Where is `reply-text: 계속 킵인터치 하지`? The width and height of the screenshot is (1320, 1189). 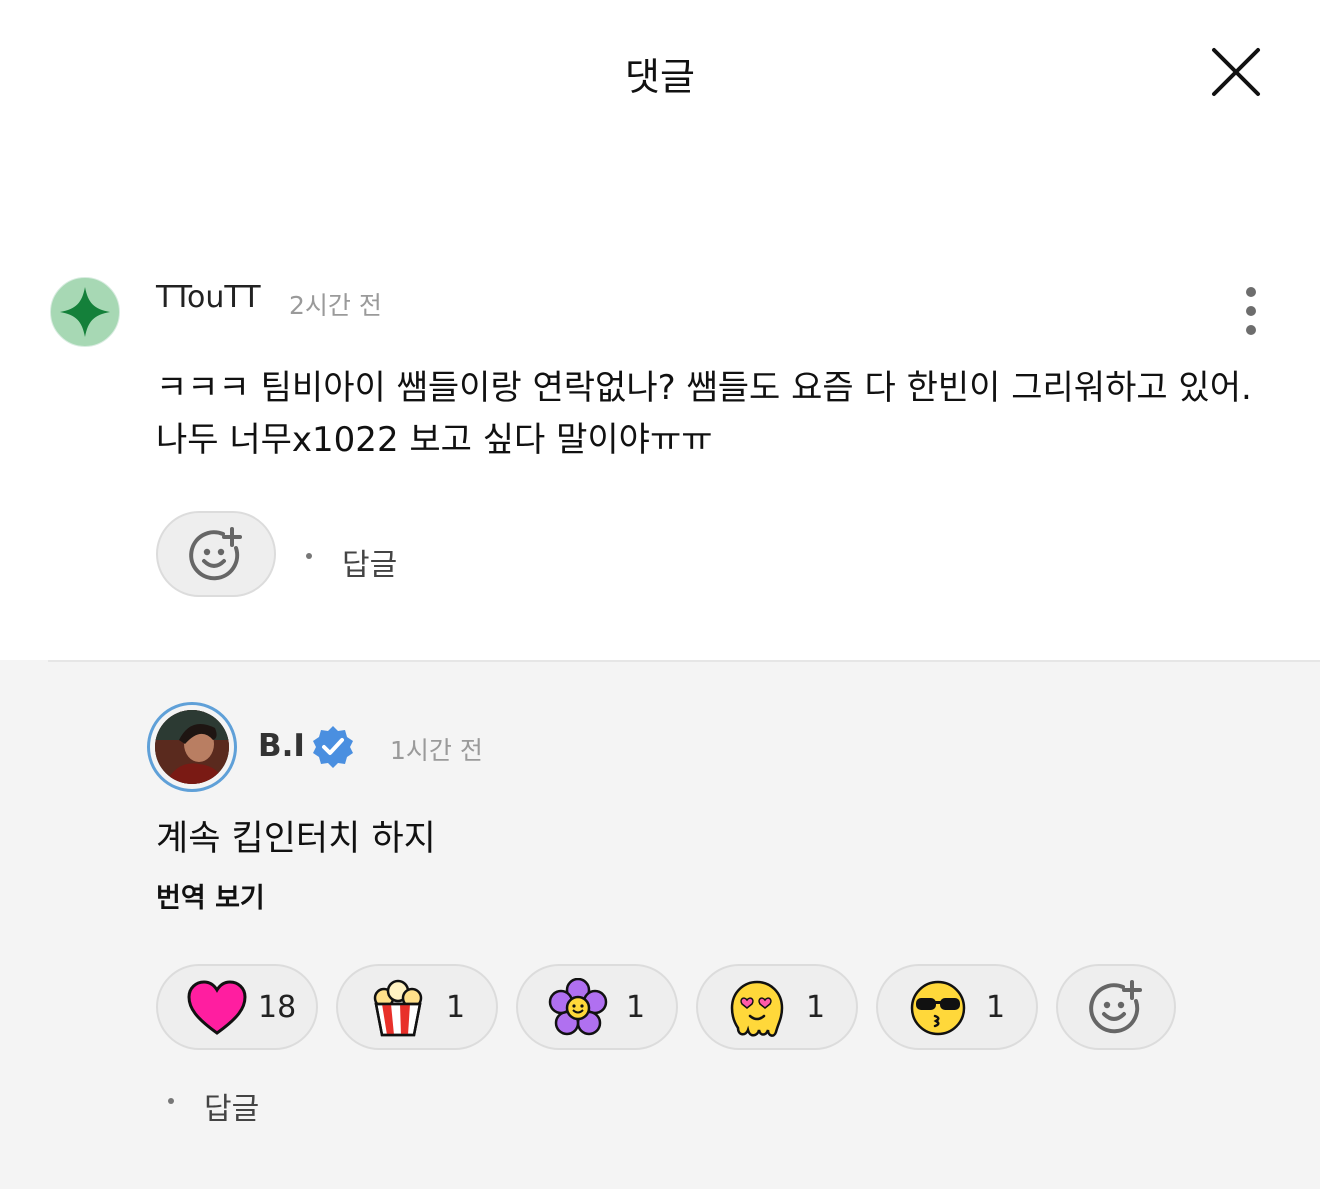
reply-text: 계속 킵인터치 하지 is located at coordinates (296, 839).